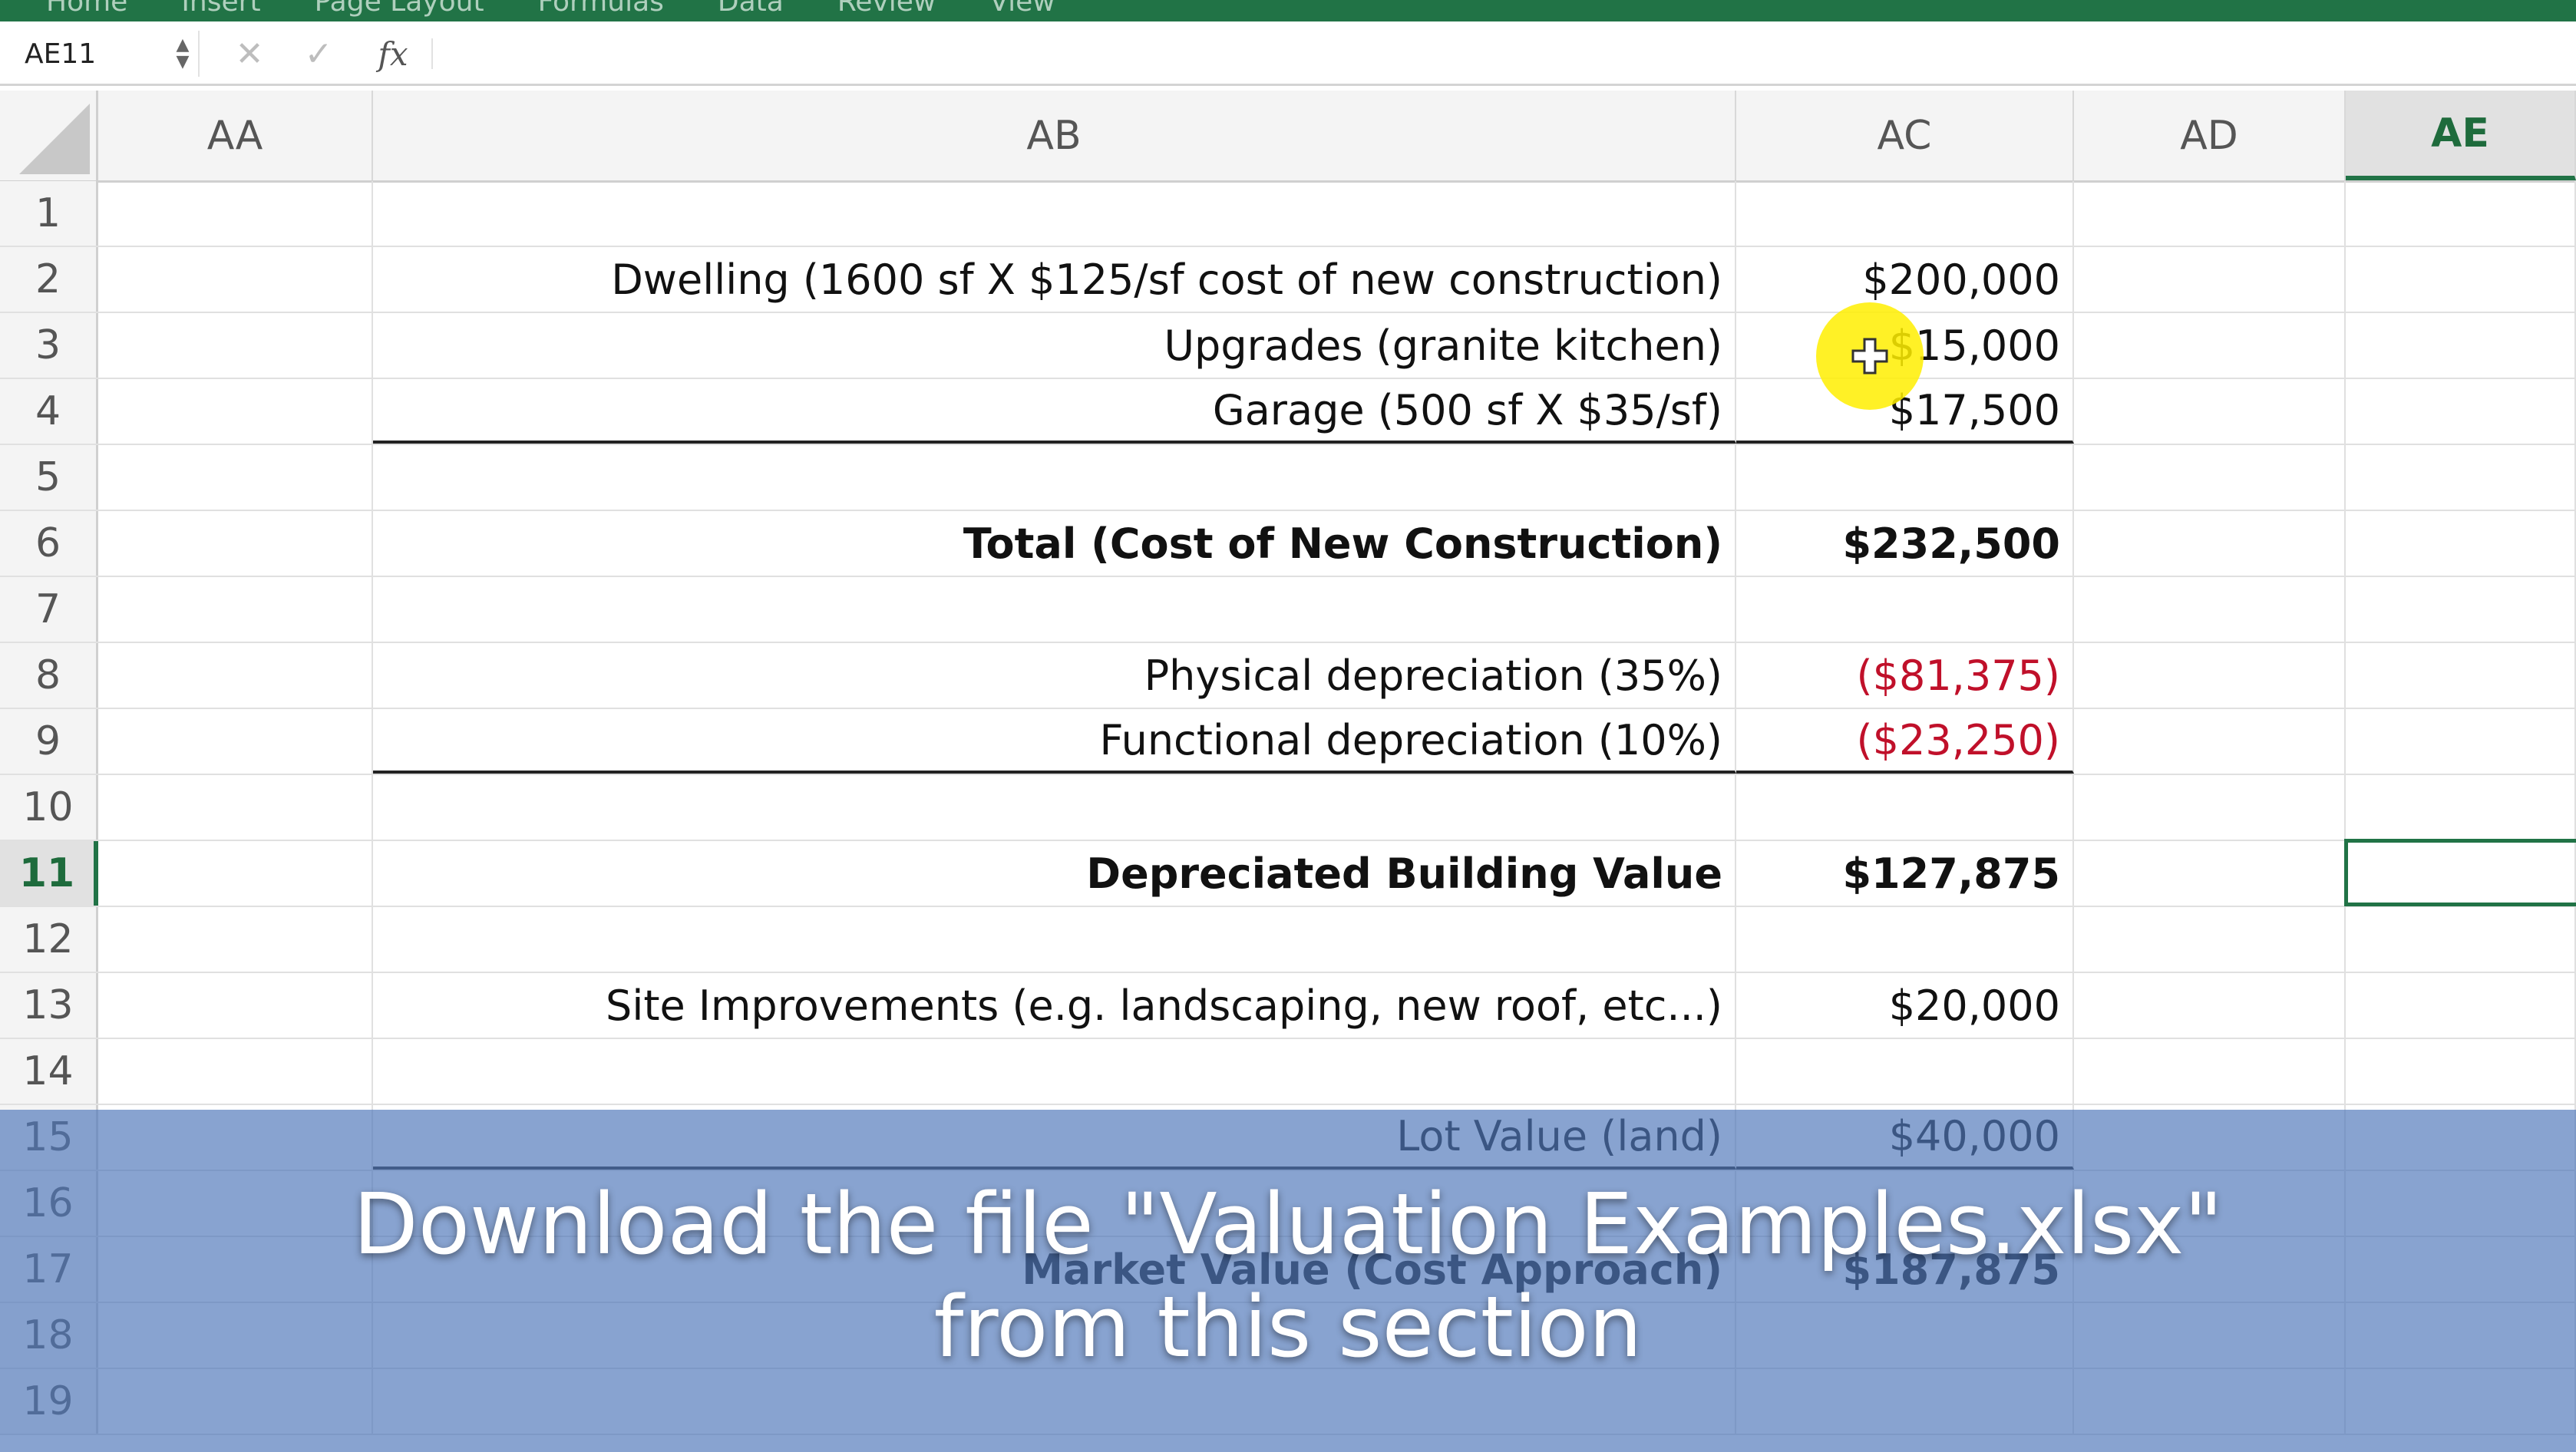 The height and width of the screenshot is (1452, 2576). What do you see at coordinates (1905, 543) in the screenshot?
I see `cell-ac6: $232,500` at bounding box center [1905, 543].